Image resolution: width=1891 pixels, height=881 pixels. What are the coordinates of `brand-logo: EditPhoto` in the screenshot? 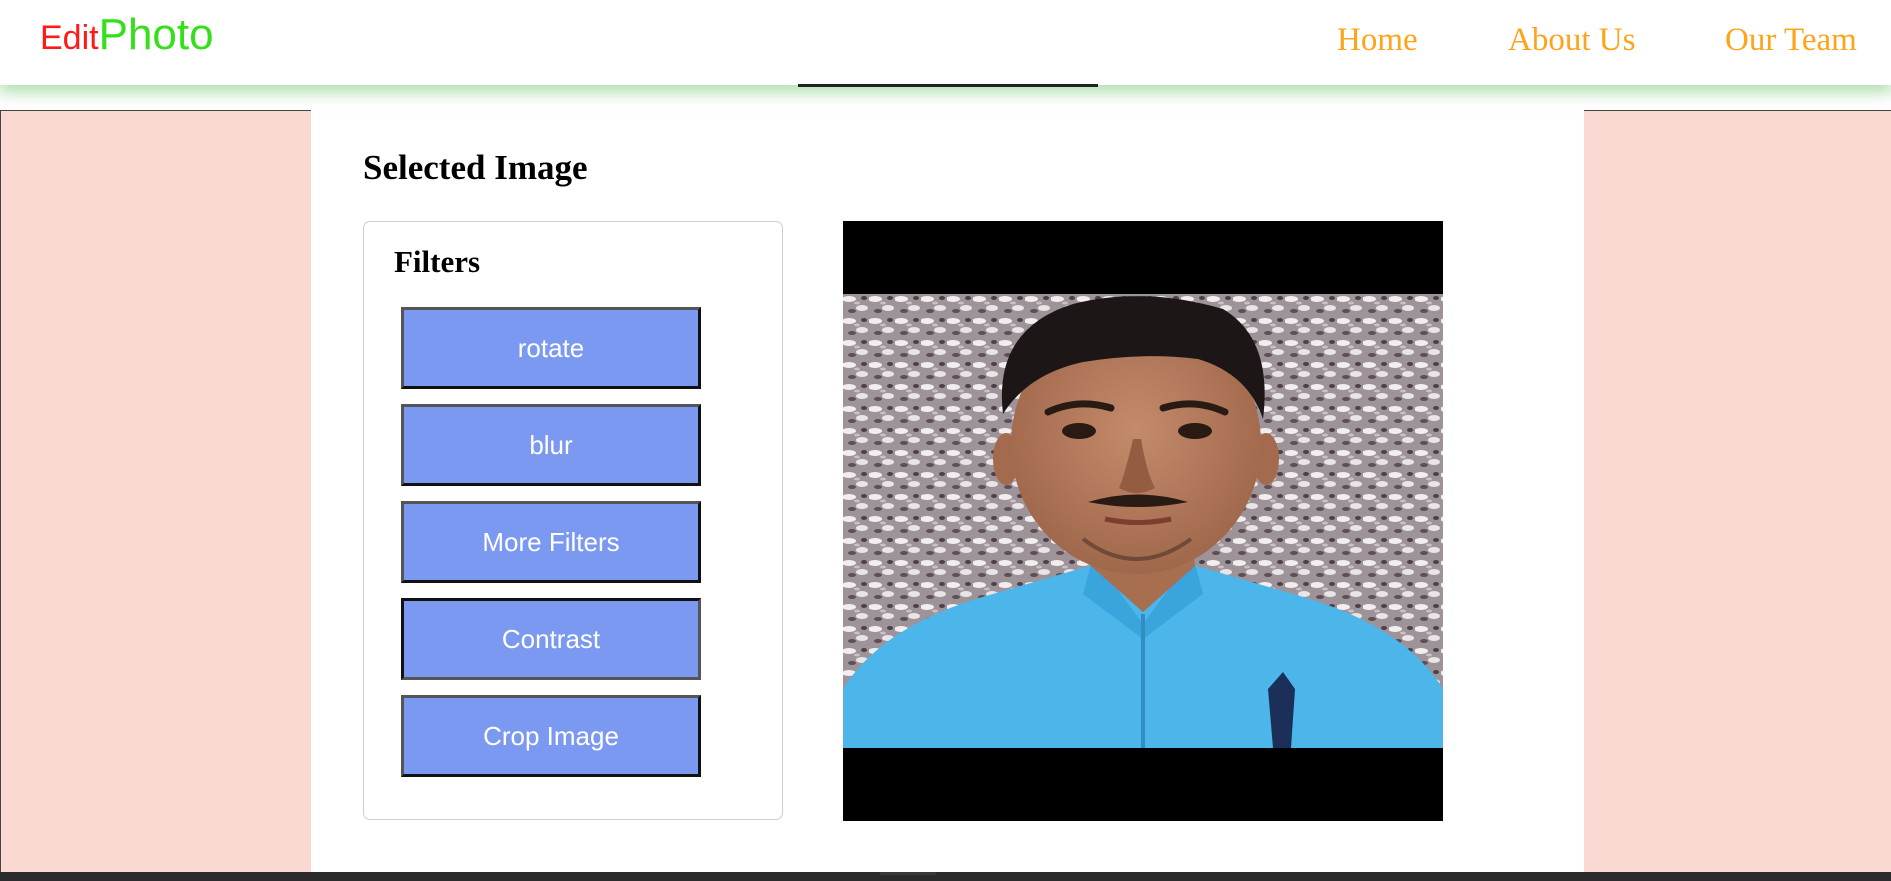 It's located at (127, 35).